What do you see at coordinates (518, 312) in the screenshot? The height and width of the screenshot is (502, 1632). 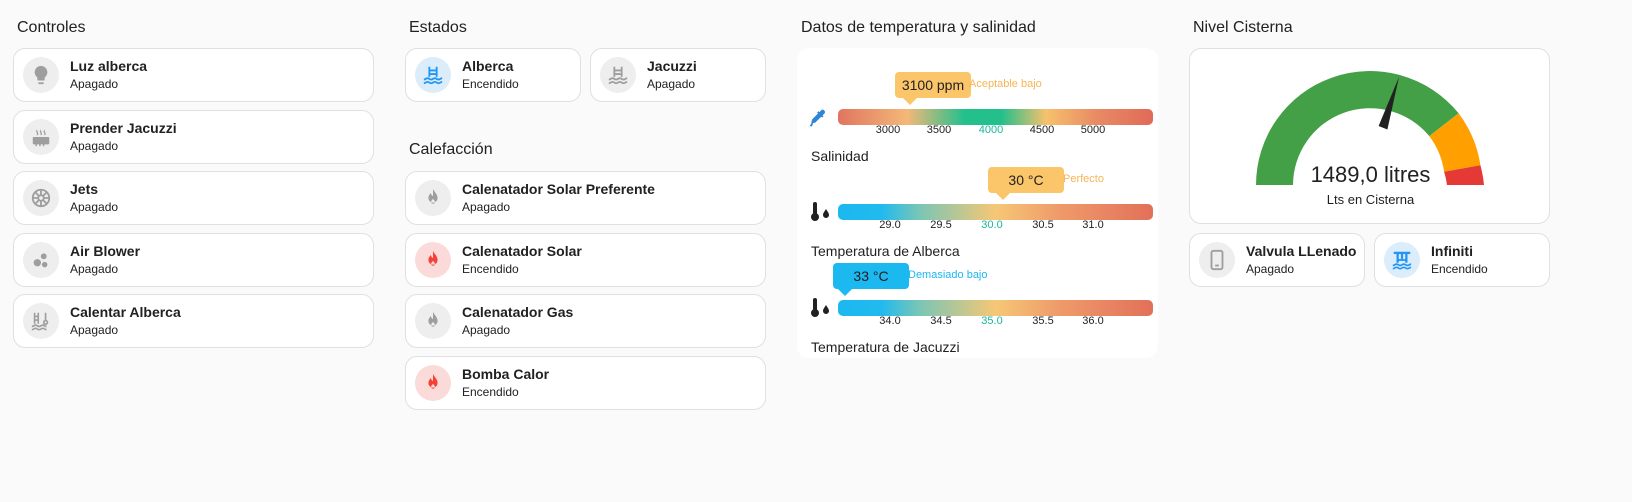 I see `tile-name: Calenatador Gas` at bounding box center [518, 312].